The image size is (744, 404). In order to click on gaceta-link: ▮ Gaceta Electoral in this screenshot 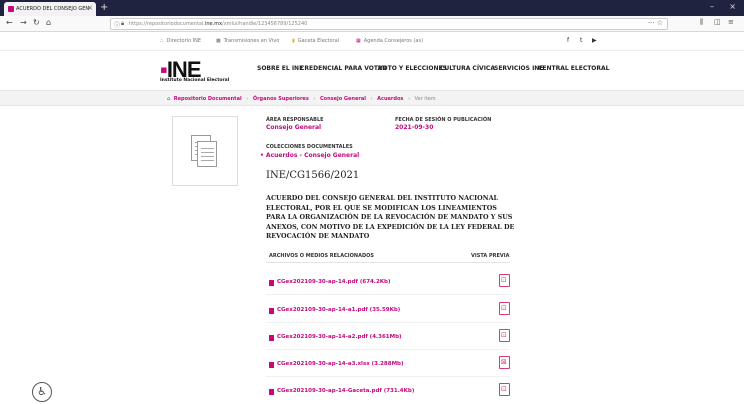, I will do `click(315, 41)`.